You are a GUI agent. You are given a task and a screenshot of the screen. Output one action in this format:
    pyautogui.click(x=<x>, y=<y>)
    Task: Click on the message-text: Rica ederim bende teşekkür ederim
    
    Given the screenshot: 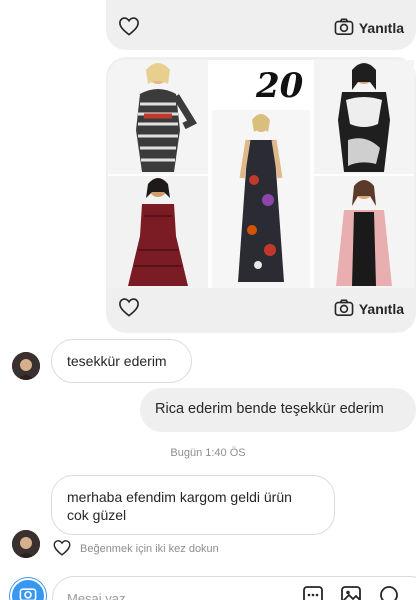 What is the action you would take?
    pyautogui.click(x=269, y=409)
    